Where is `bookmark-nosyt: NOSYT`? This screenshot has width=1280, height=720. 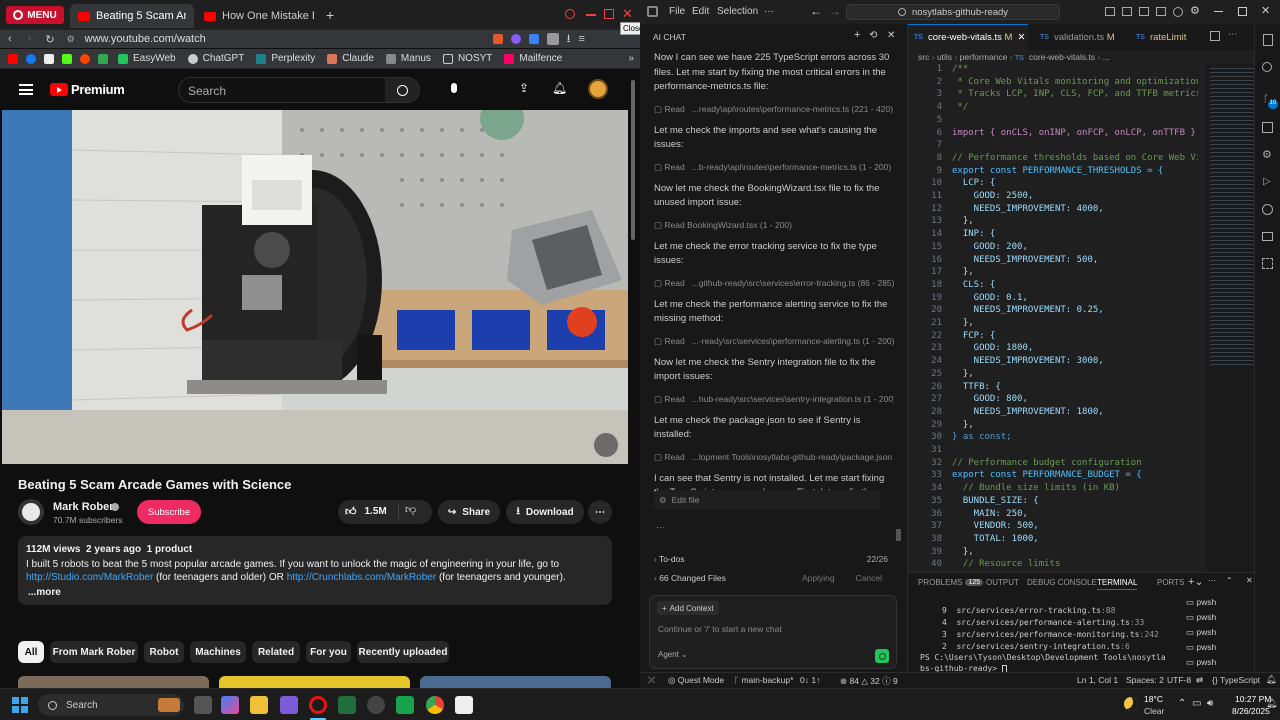
bookmark-nosyt: NOSYT is located at coordinates (467, 58).